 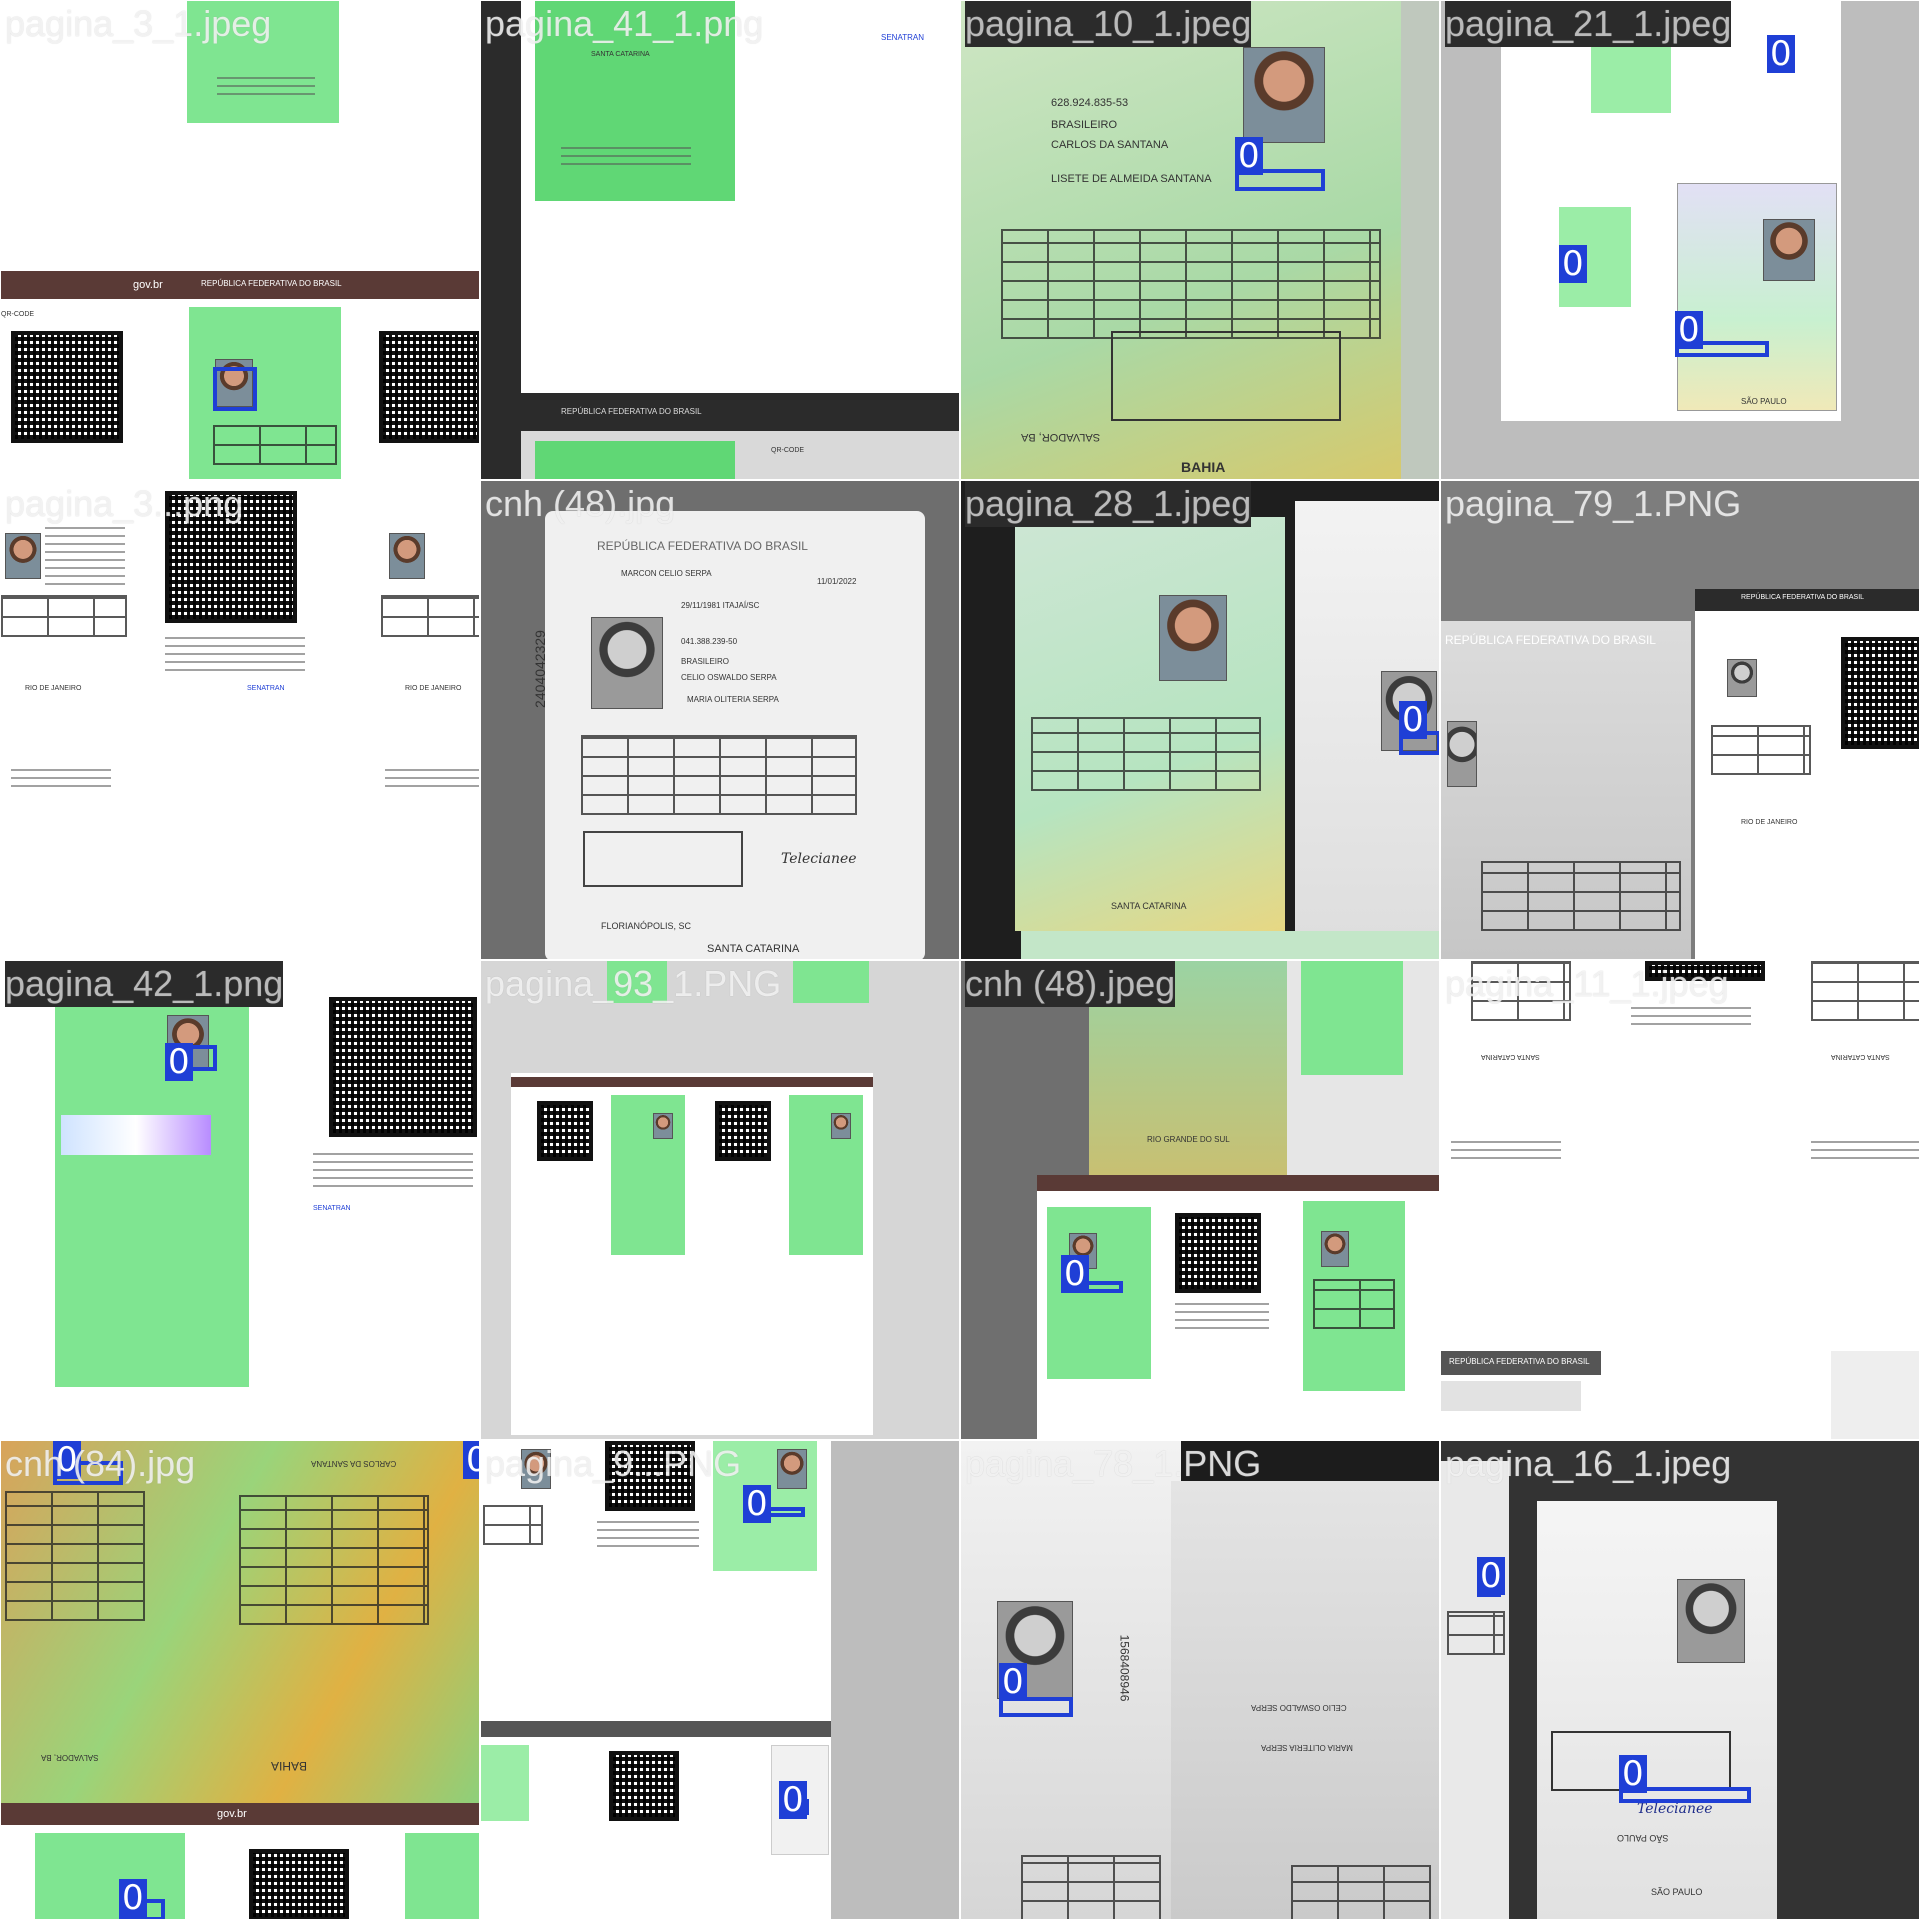 What do you see at coordinates (1689, 330) in the screenshot?
I see `detection-tag-3: 0` at bounding box center [1689, 330].